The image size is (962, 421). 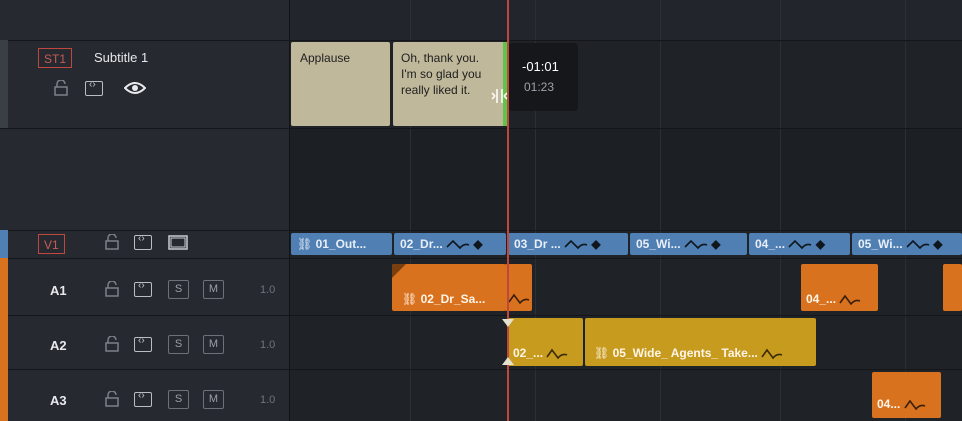 What do you see at coordinates (55, 58) in the screenshot?
I see `subtitle-track-badge: ST1` at bounding box center [55, 58].